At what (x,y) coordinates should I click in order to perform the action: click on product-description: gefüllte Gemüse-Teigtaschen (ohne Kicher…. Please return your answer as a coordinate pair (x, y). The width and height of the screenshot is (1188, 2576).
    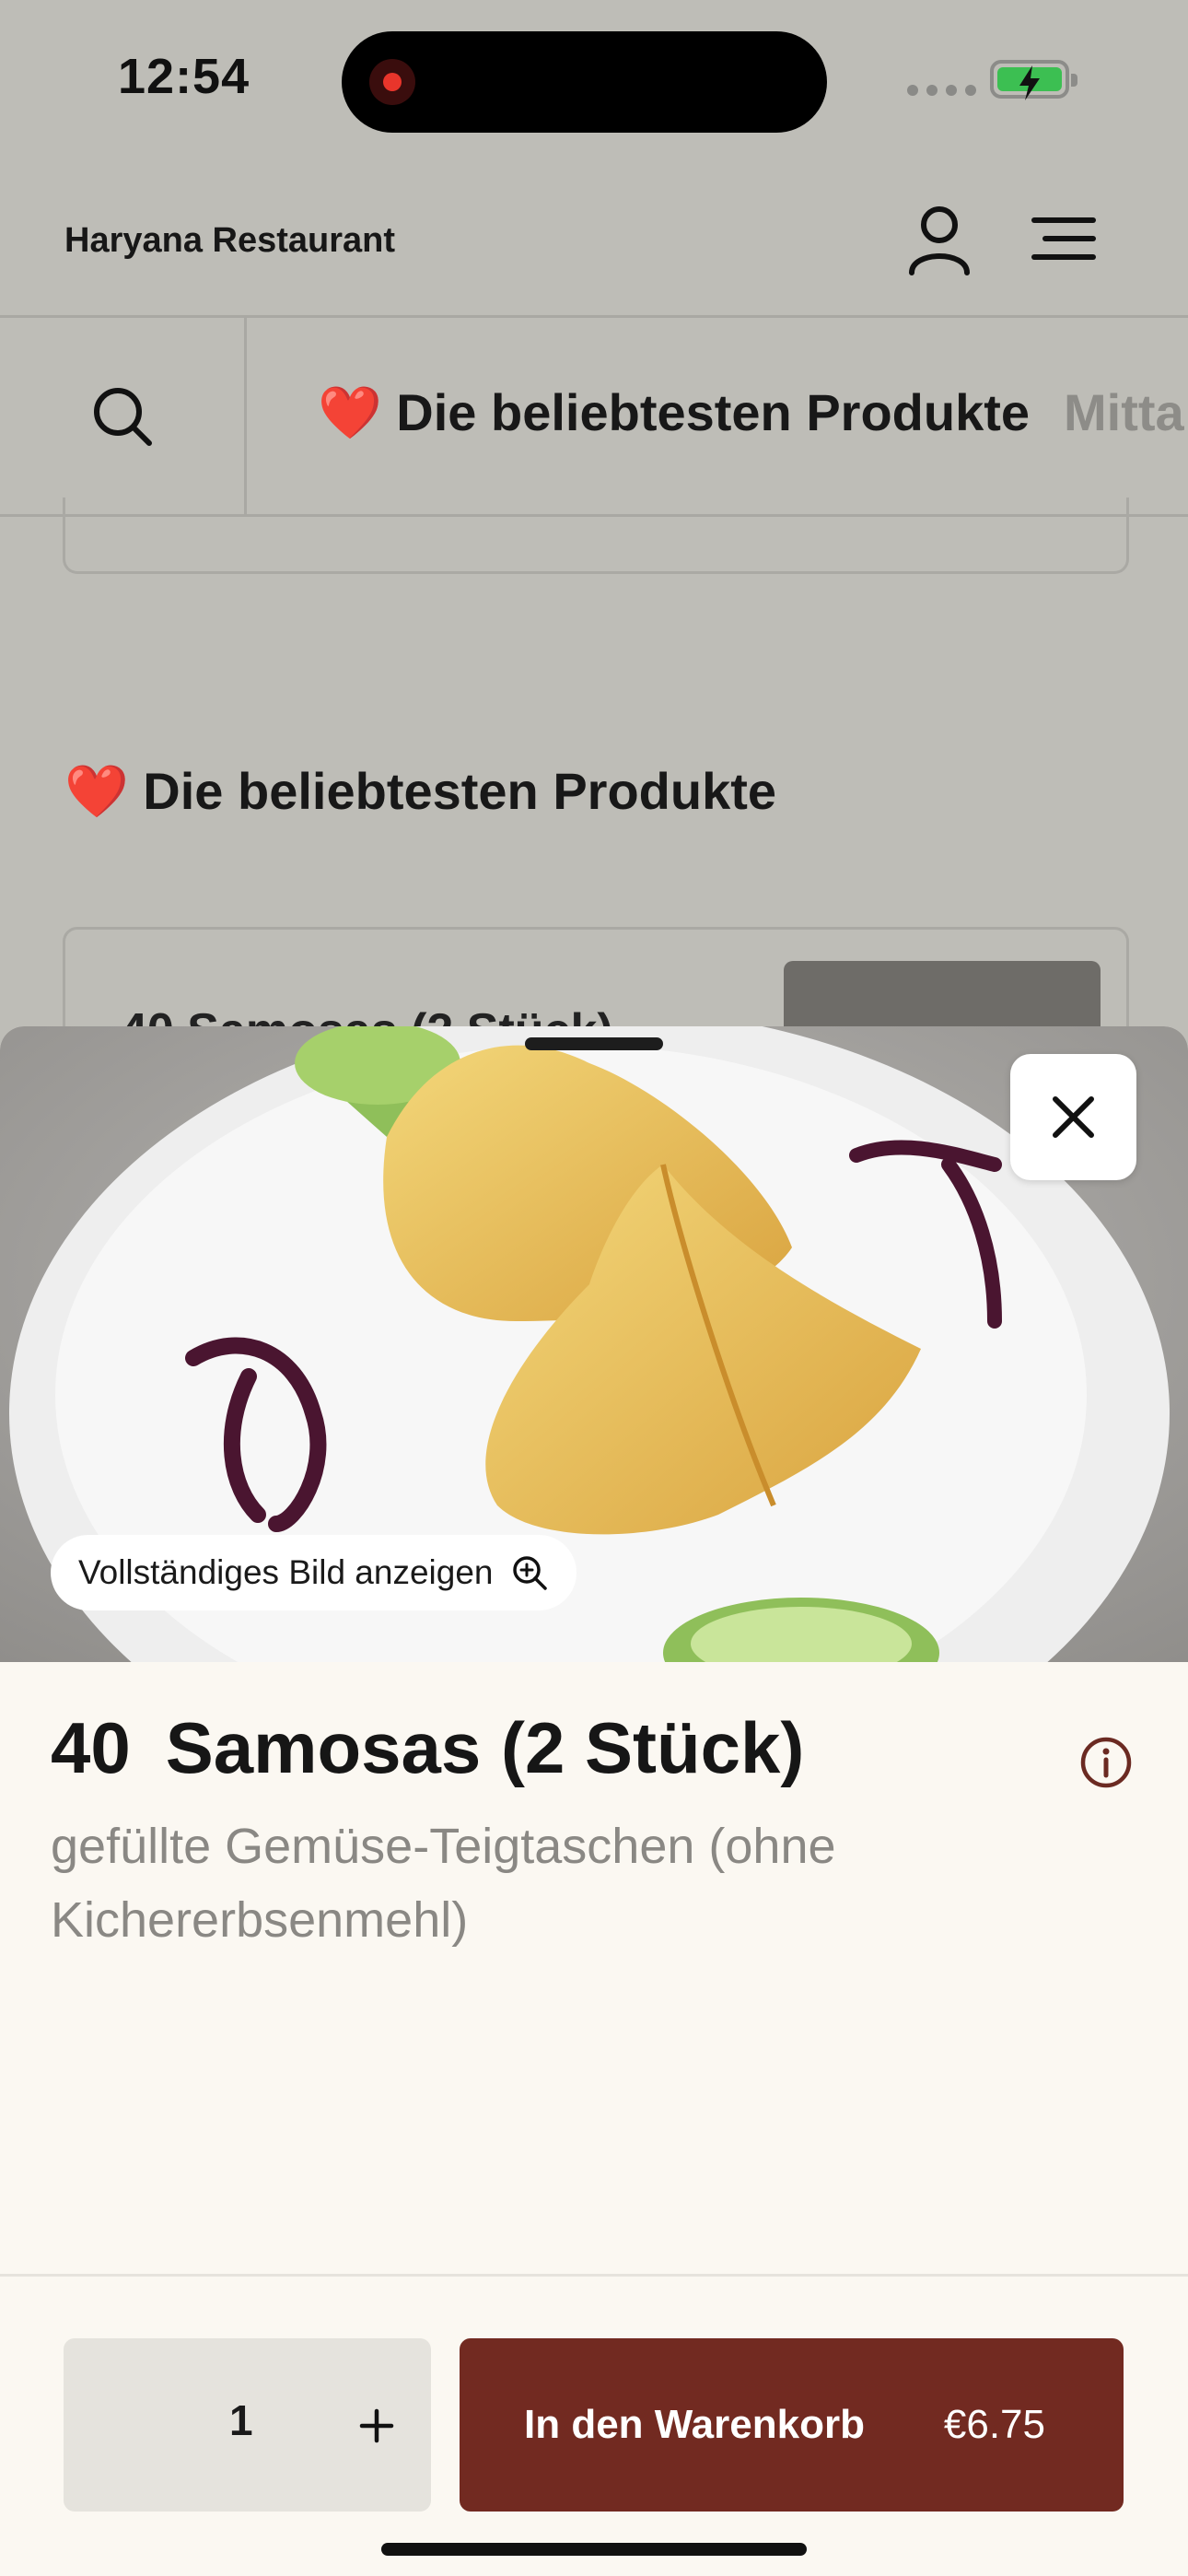
    Looking at the image, I should click on (444, 1883).